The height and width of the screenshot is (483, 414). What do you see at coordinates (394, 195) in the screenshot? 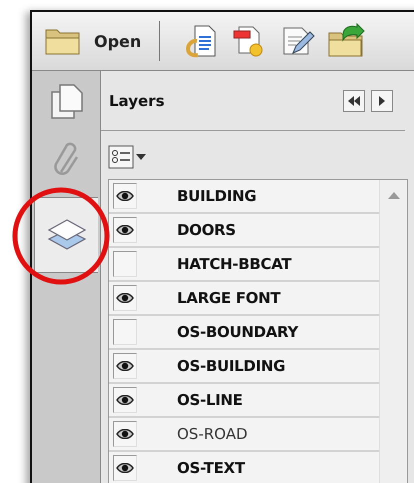
I see `scroll-up-icon` at bounding box center [394, 195].